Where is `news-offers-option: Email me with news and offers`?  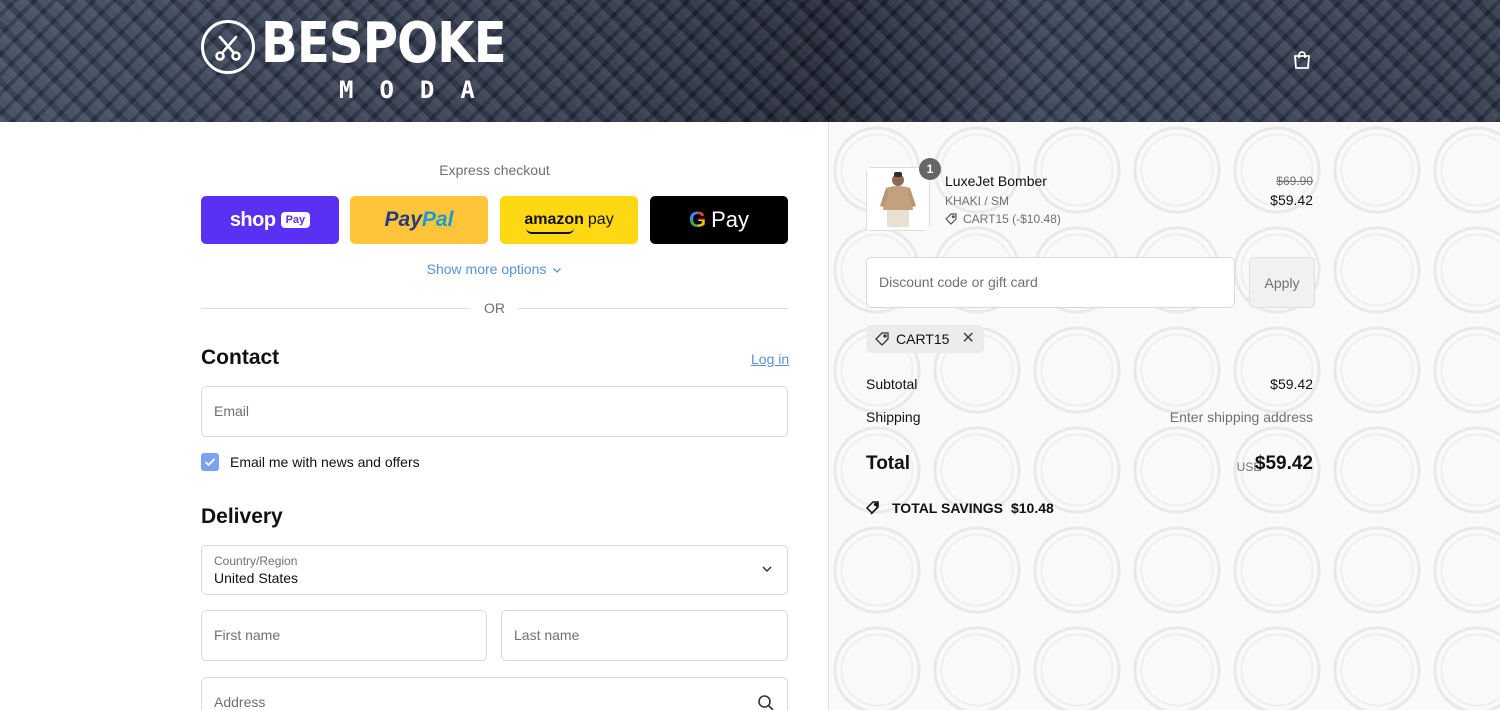
news-offers-option: Email me with news and offers is located at coordinates (310, 462).